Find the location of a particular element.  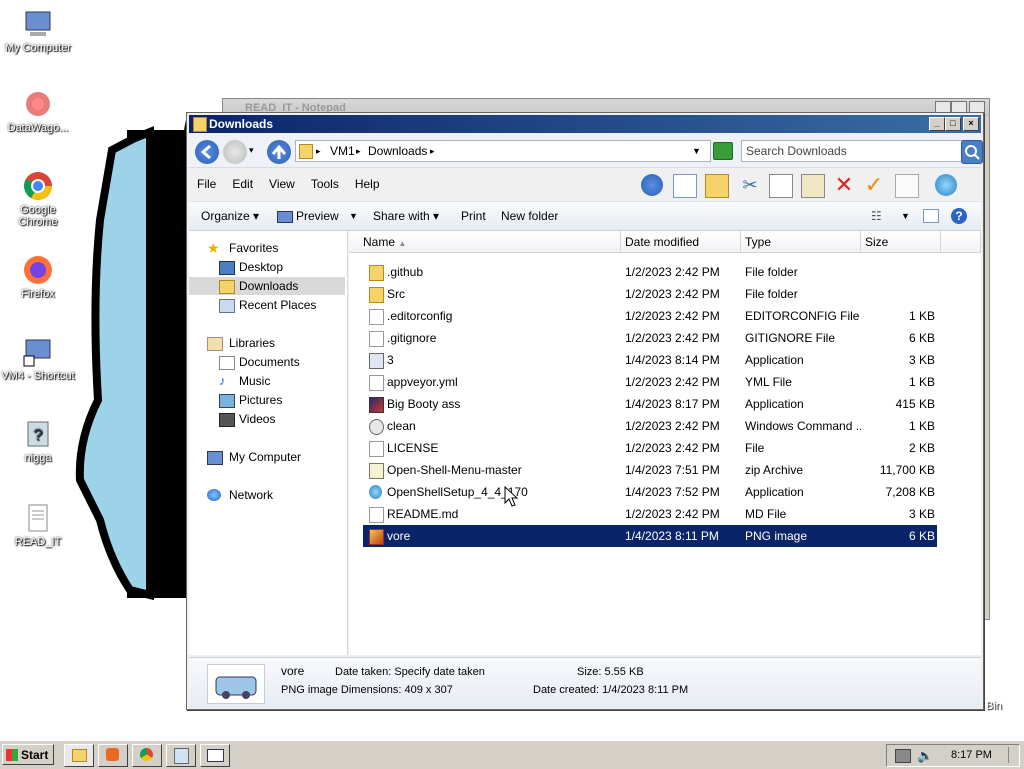

table-row: LICENSE 1/2/2023 2:42 PM File 2 KB is located at coordinates (650, 448).